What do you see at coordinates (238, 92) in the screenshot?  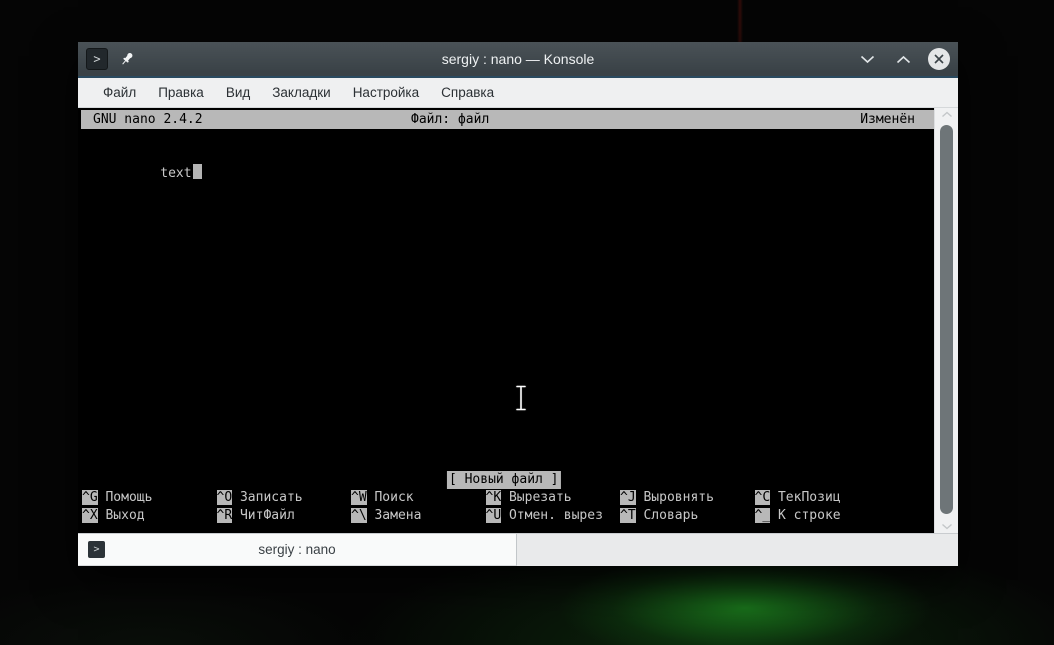 I see `menu-item-view: Вид` at bounding box center [238, 92].